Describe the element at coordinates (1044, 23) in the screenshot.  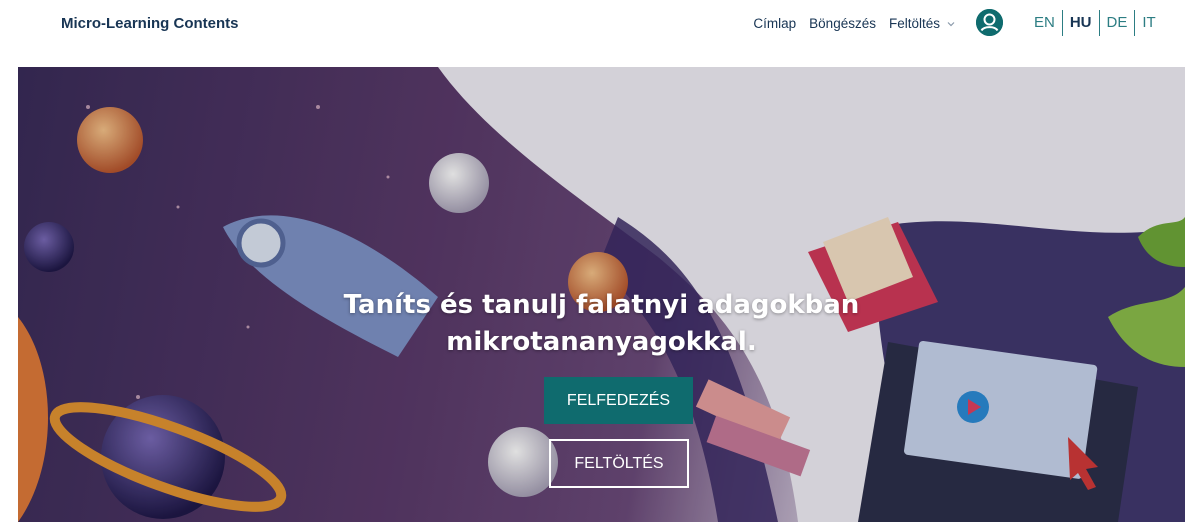
I see `lang-en: EN` at that location.